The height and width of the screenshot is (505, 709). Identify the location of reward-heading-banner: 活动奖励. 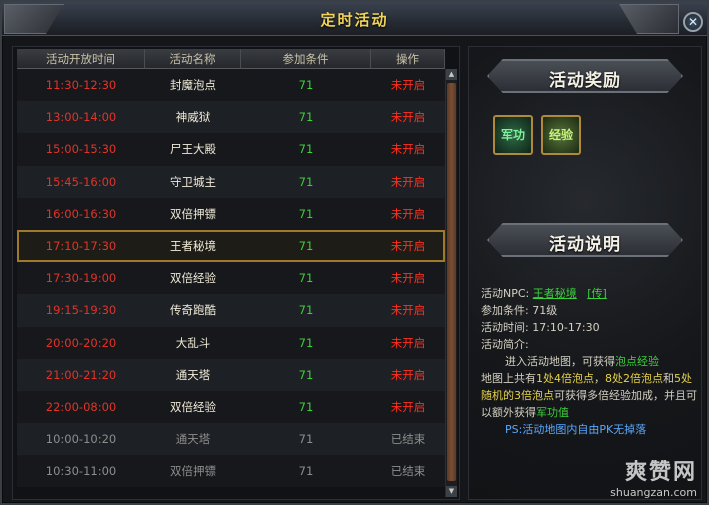
(585, 76).